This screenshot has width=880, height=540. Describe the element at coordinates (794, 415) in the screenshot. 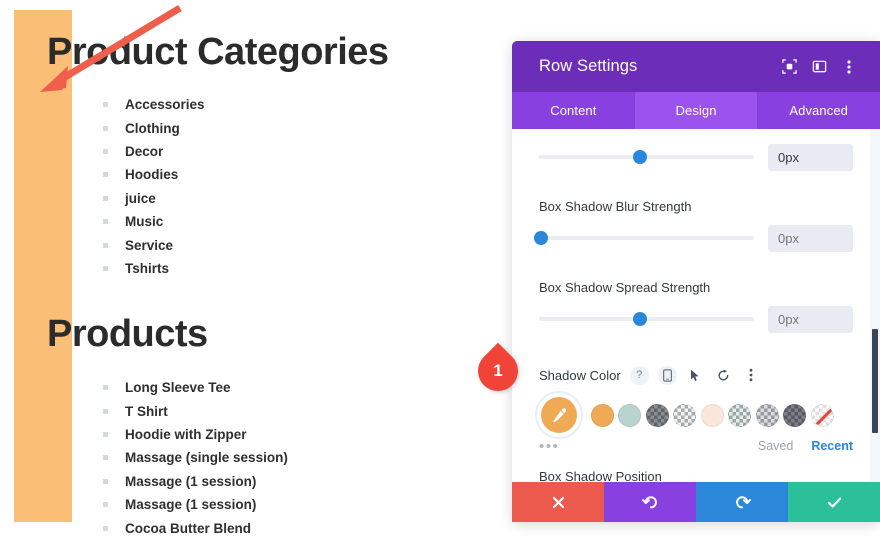

I see `swatch-charcoal-alpha` at that location.